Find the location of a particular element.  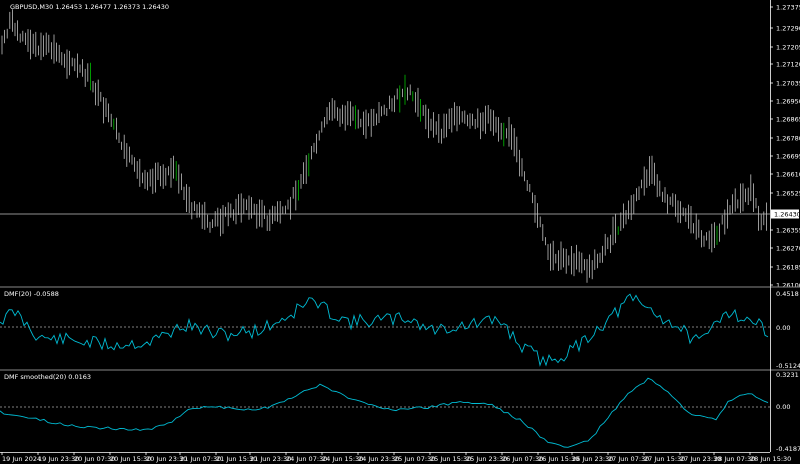

price-axis-label: 1.27035 is located at coordinates (788, 84).